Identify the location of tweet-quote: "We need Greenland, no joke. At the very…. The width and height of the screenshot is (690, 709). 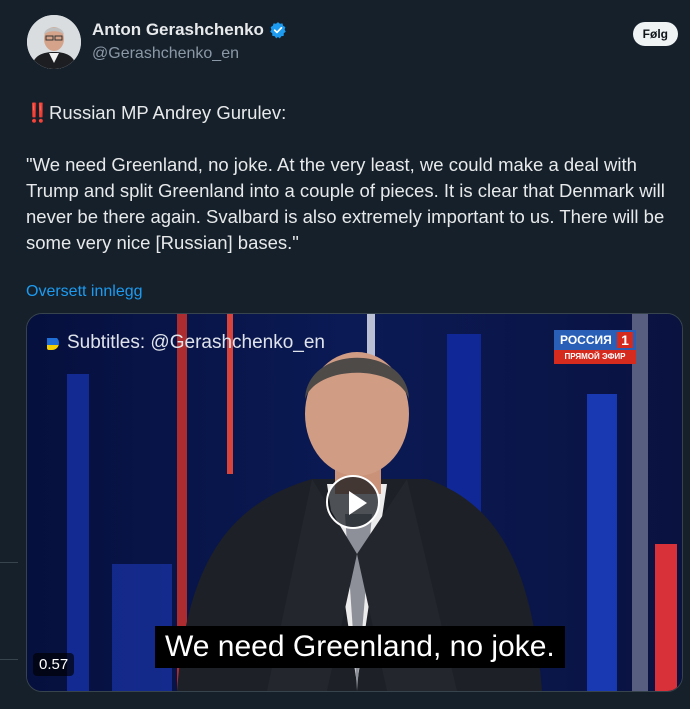
(345, 203).